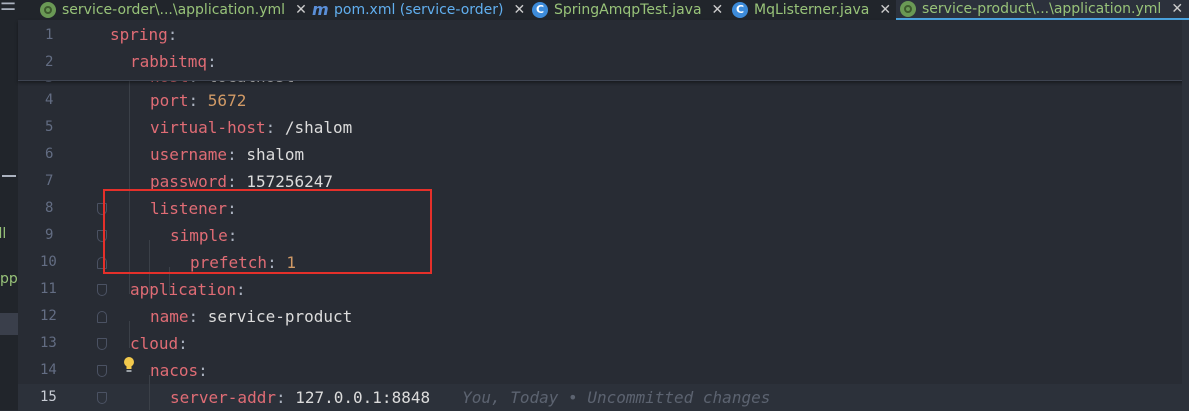 This screenshot has height=411, width=1189. I want to click on tab-service-product-application-yml: service-product\...\application.yml ✕, so click(1042, 10).